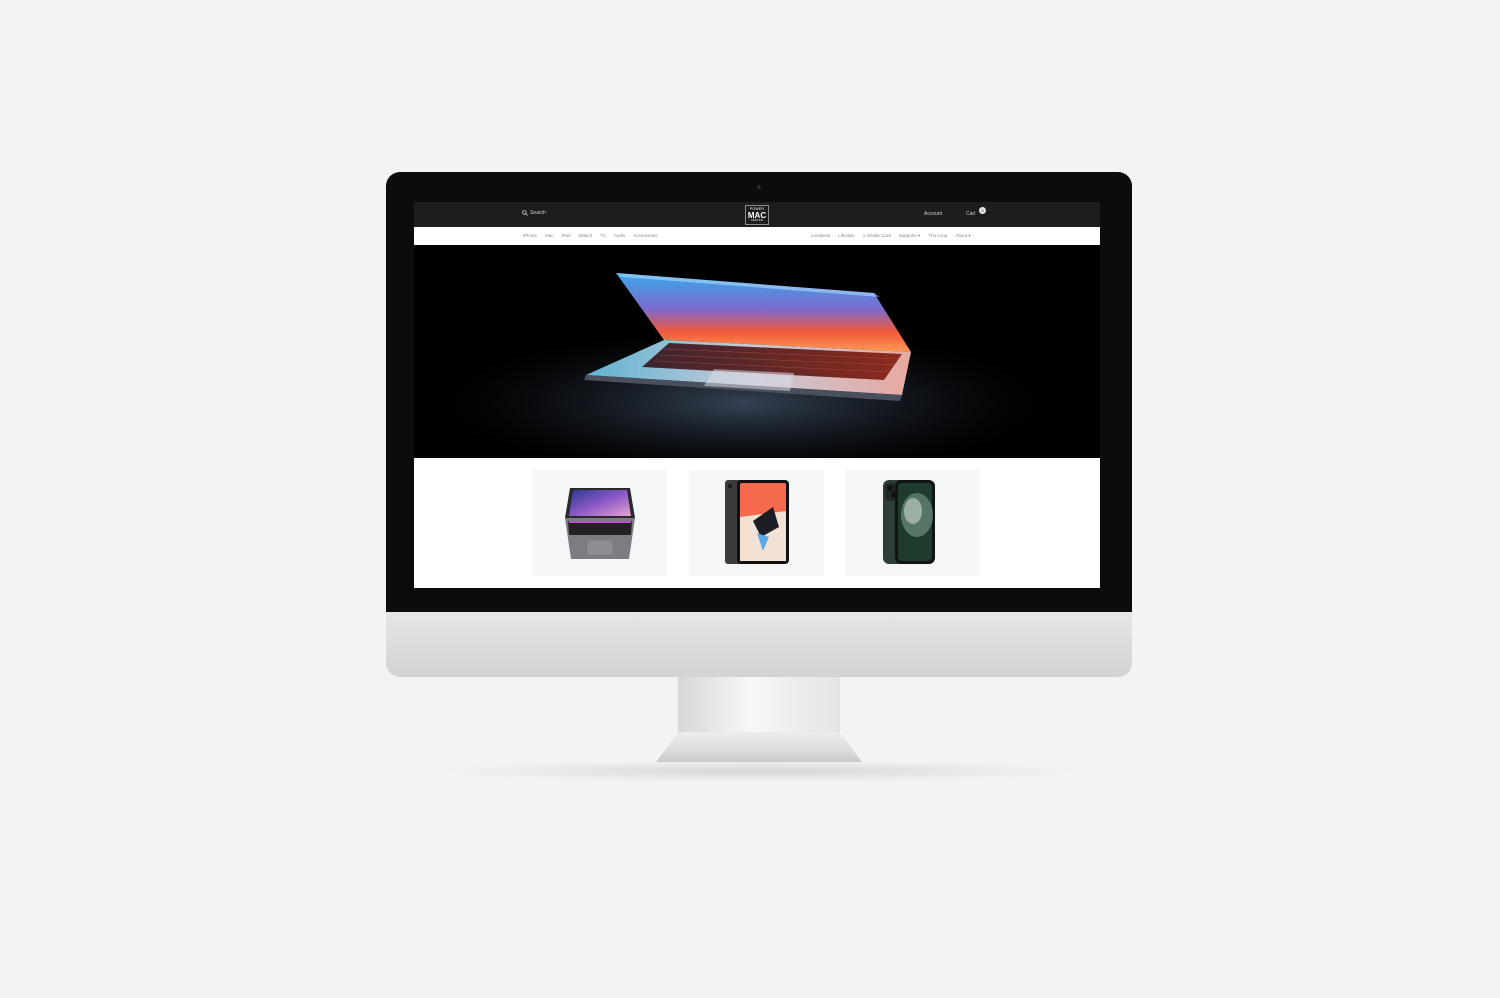 The image size is (1500, 998). I want to click on nav-item-the-loop: The Loop, so click(937, 236).